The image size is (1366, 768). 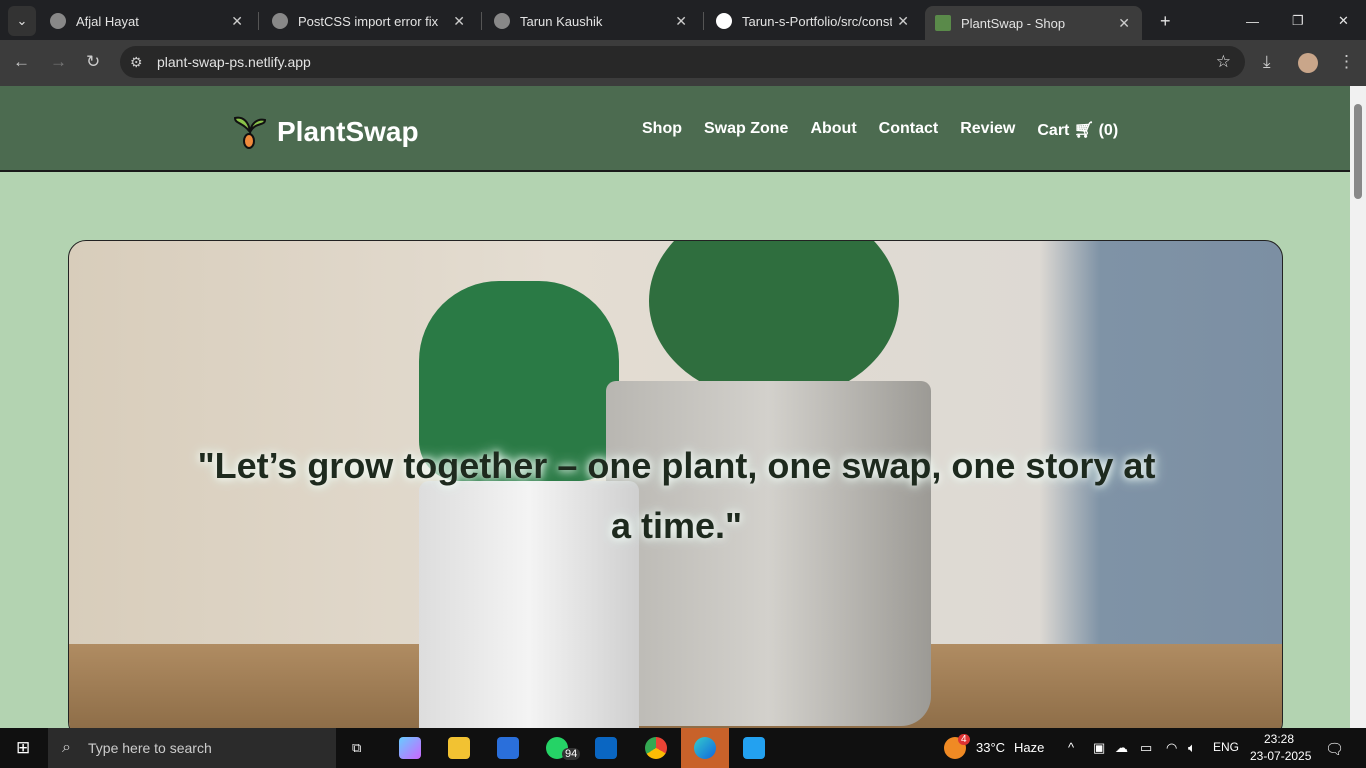 I want to click on taskbar-search: ⌕ Type here to search, so click(x=192, y=748).